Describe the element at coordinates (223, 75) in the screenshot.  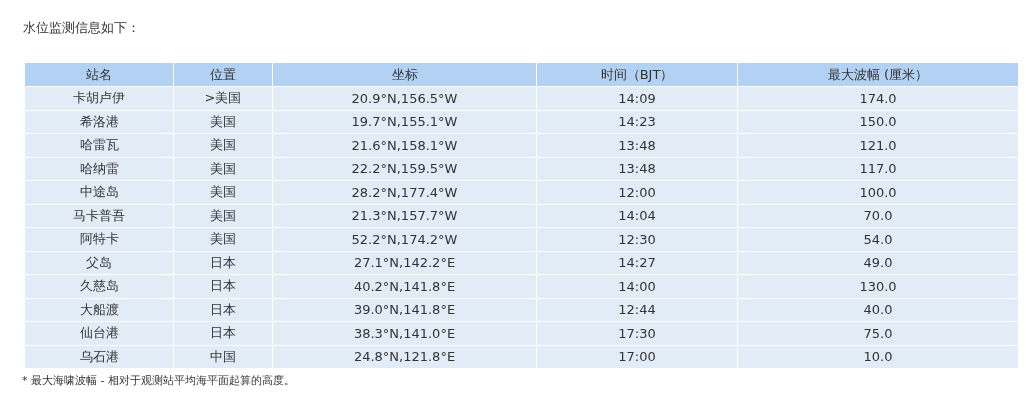
I see `column-header: 位置` at that location.